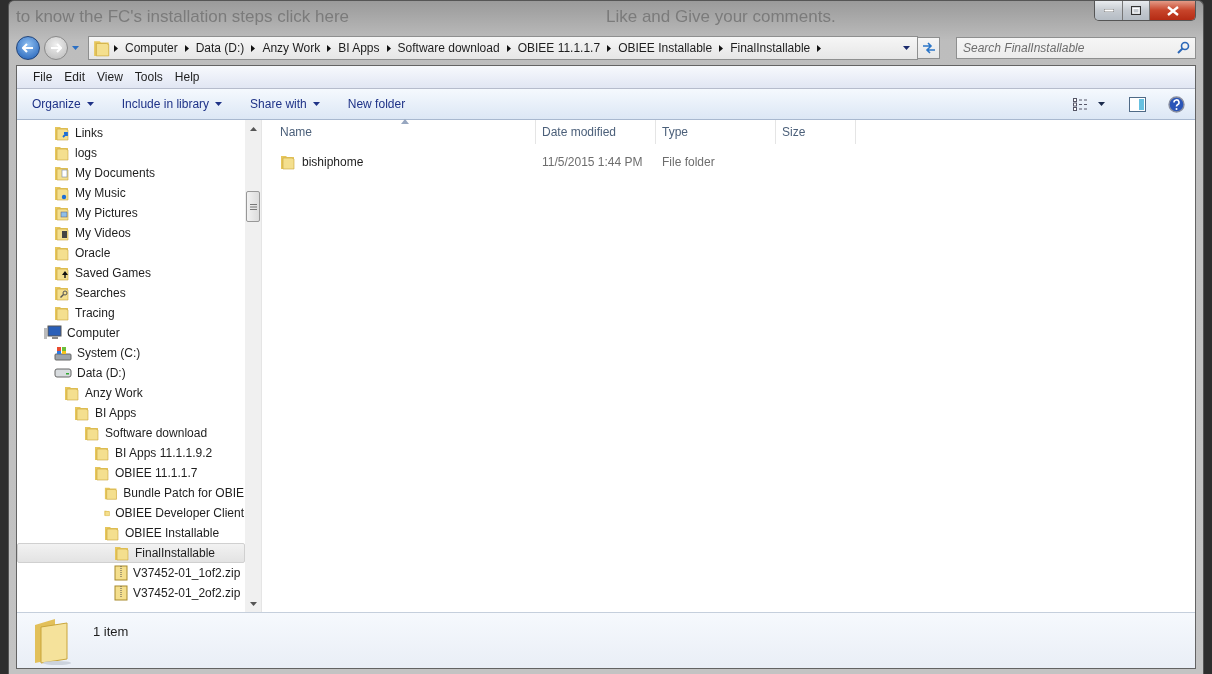  Describe the element at coordinates (151, 48) in the screenshot. I see `breadcrumb-item: Computer` at that location.